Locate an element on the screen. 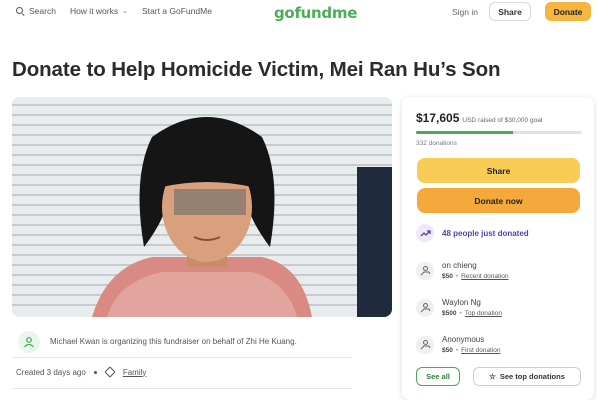  see-all-button: See all is located at coordinates (438, 376).